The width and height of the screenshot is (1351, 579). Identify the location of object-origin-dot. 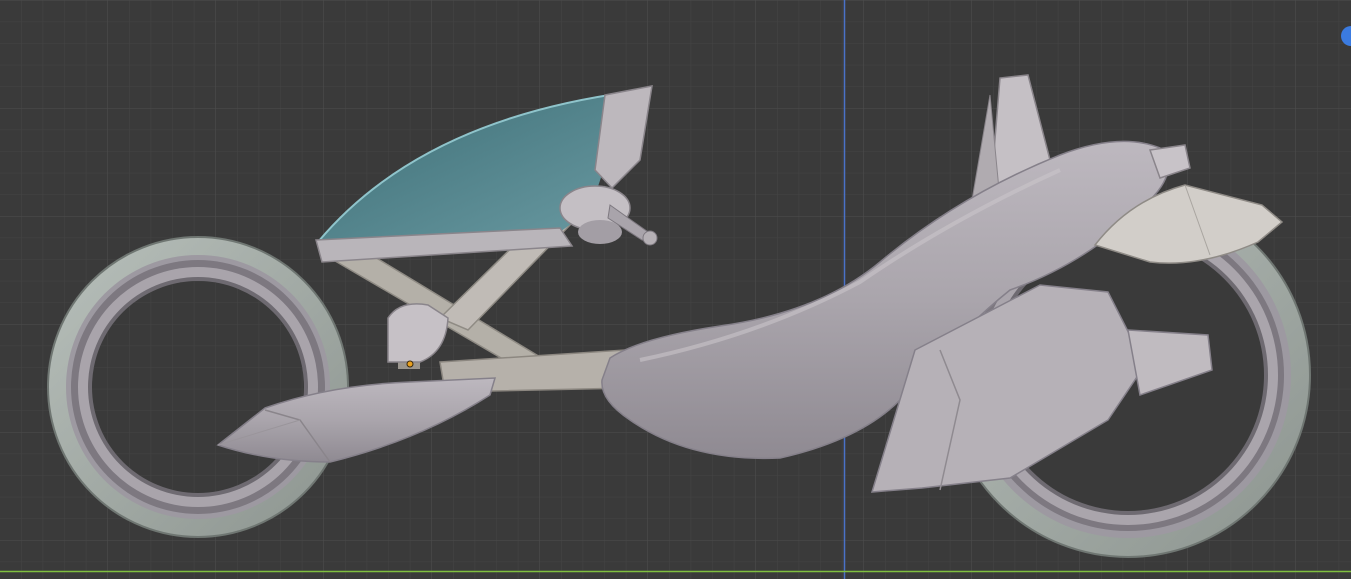
(410, 364).